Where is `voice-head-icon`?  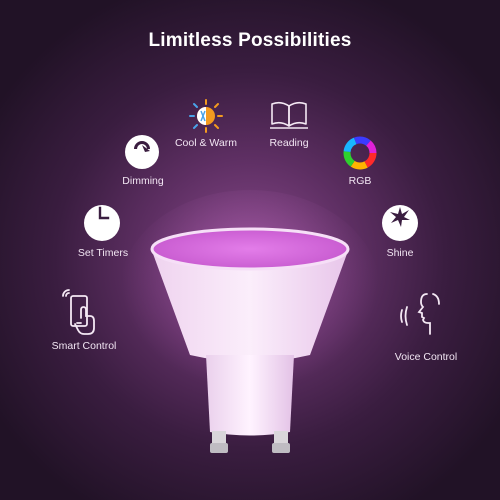 voice-head-icon is located at coordinates (420, 314).